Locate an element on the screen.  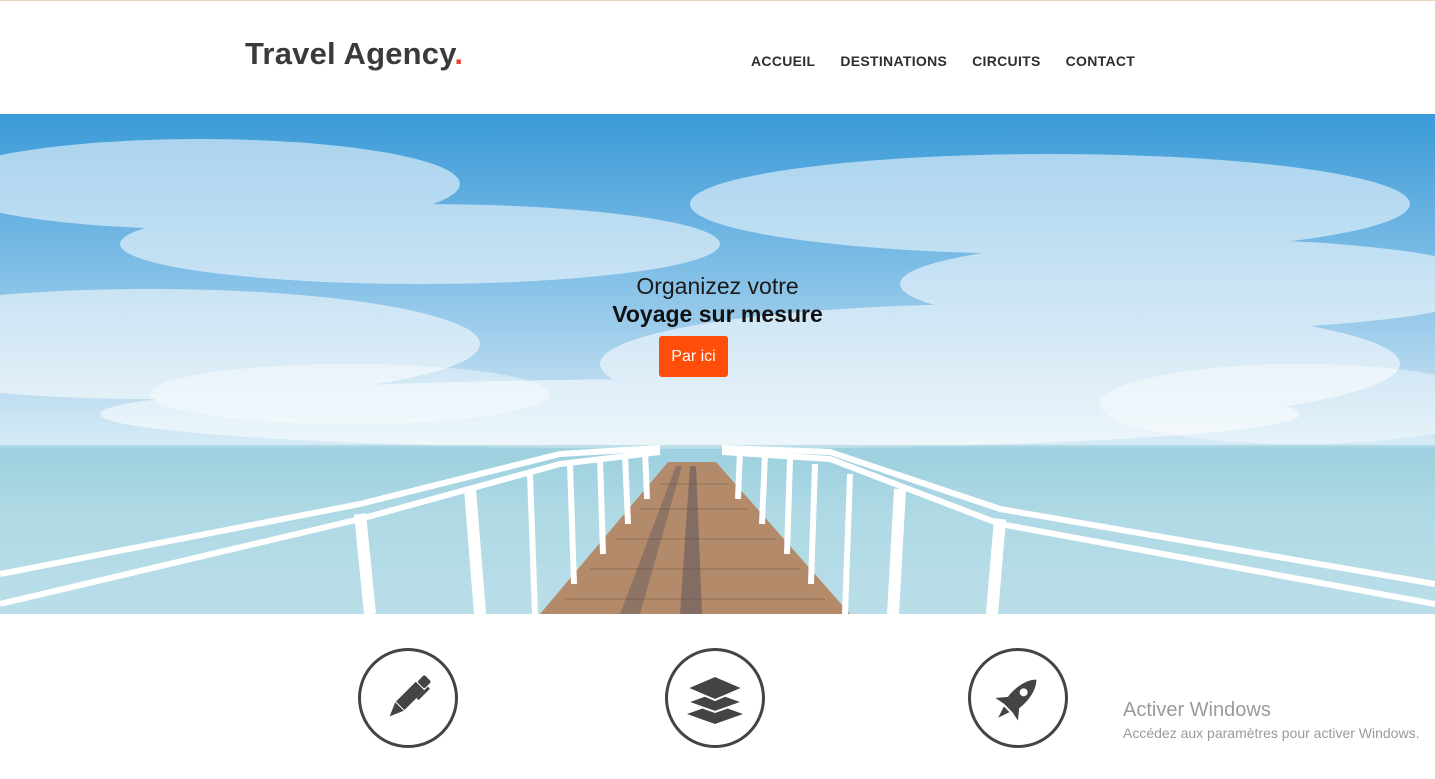
rocket-icon is located at coordinates (1016, 700).